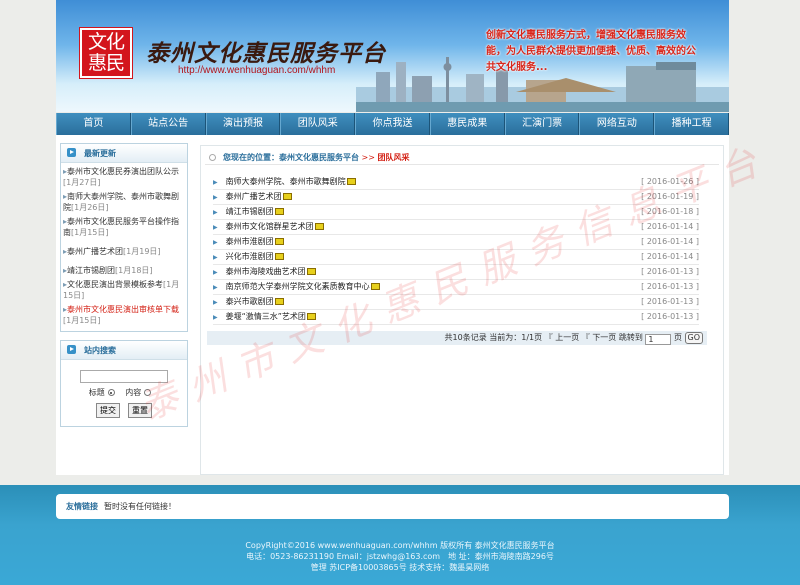 This screenshot has width=800, height=585. Describe the element at coordinates (394, 157) in the screenshot. I see `breadcrumb-current: 团队风采` at that location.